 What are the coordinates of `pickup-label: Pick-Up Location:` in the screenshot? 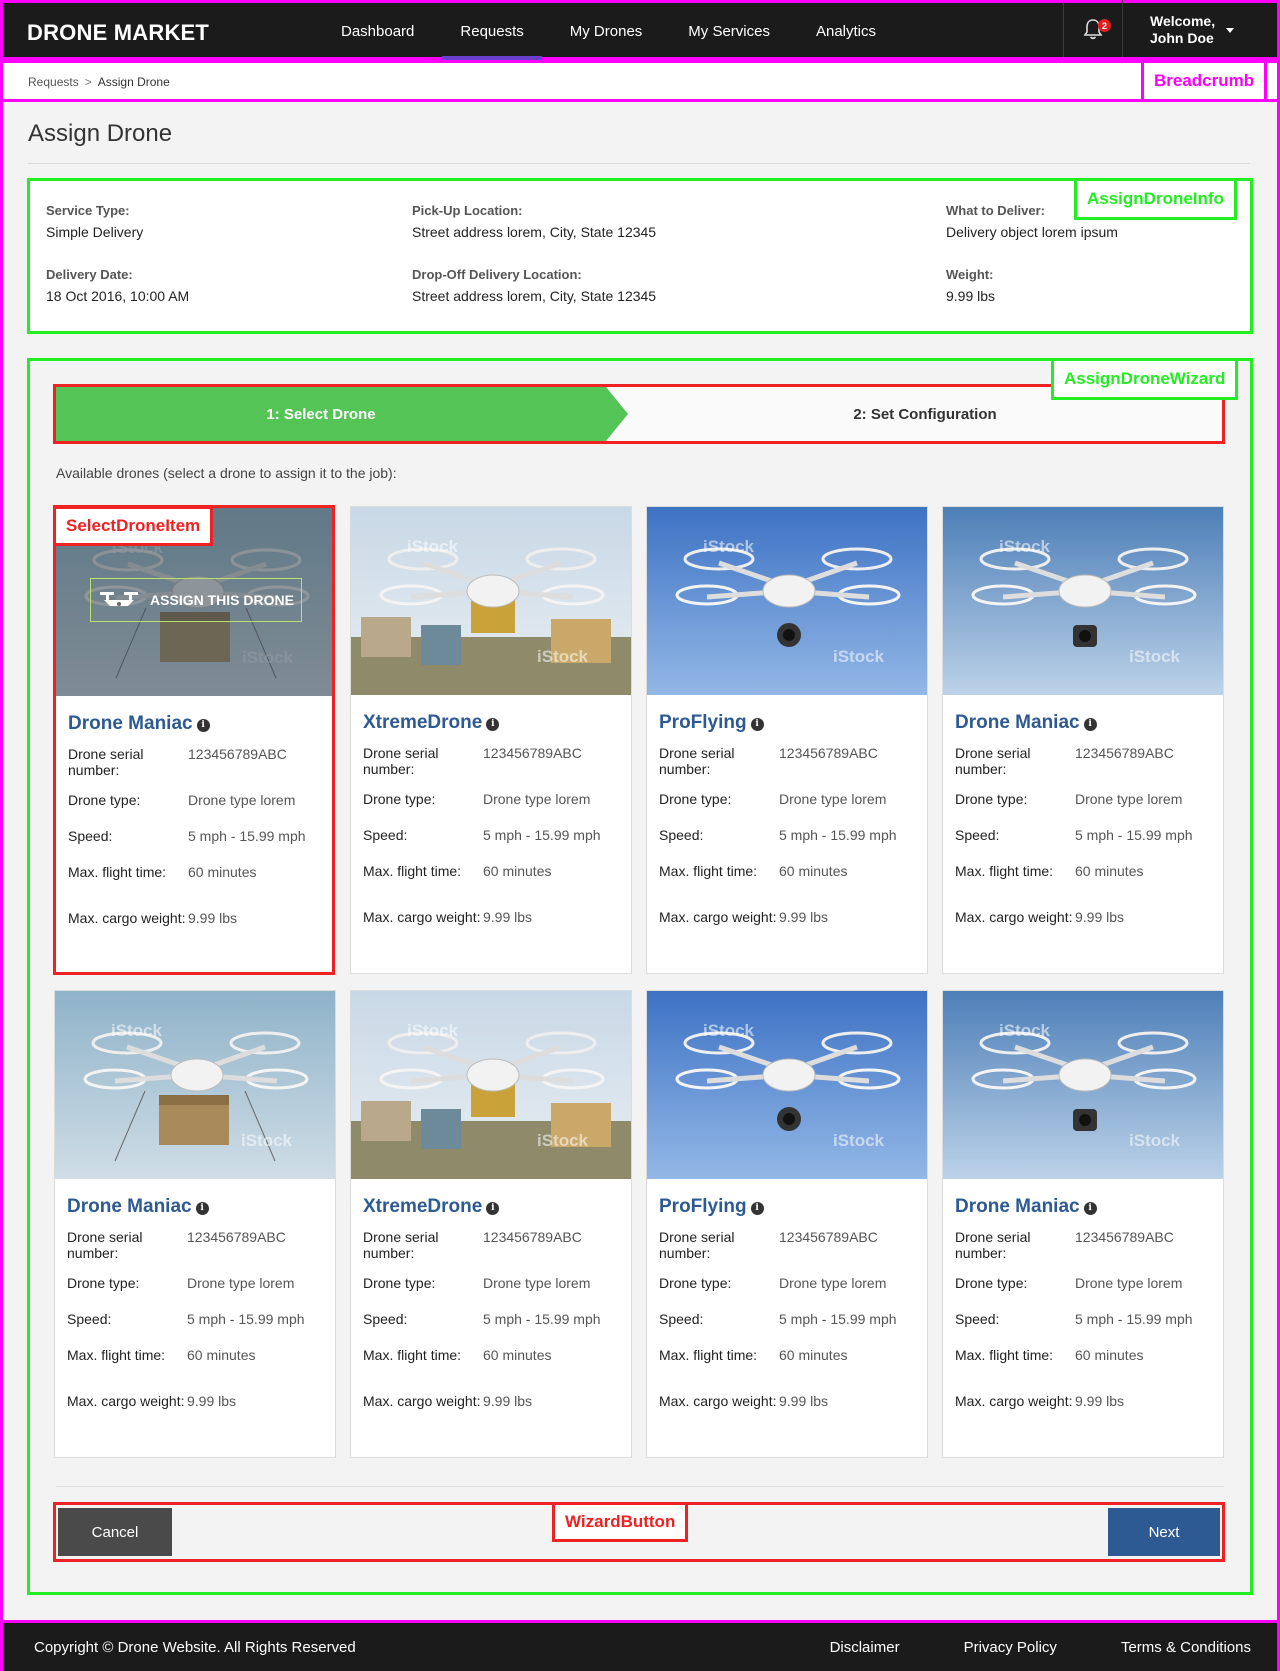 It's located at (467, 210).